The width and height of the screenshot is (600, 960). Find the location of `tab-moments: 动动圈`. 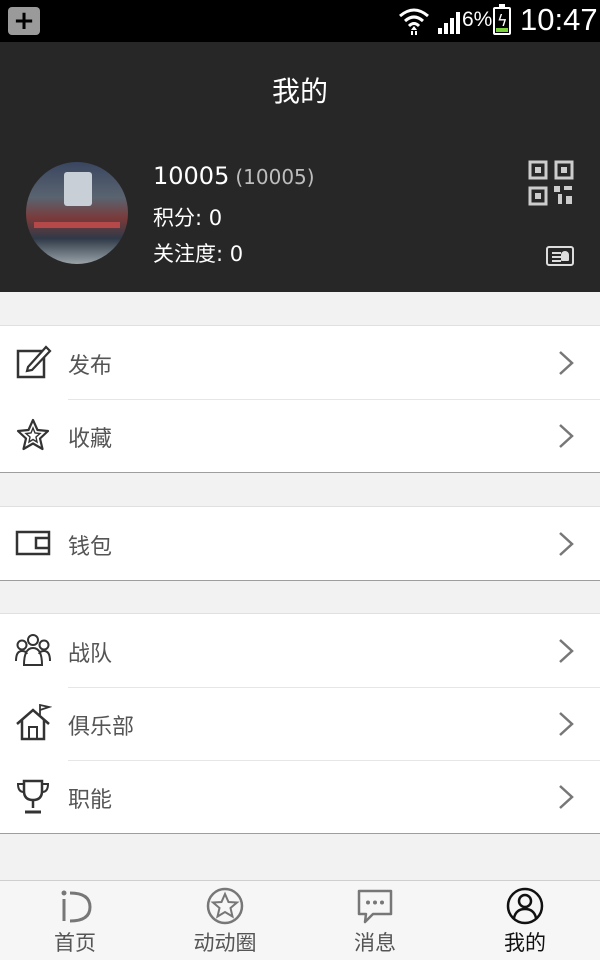

tab-moments: 动动圈 is located at coordinates (225, 920).